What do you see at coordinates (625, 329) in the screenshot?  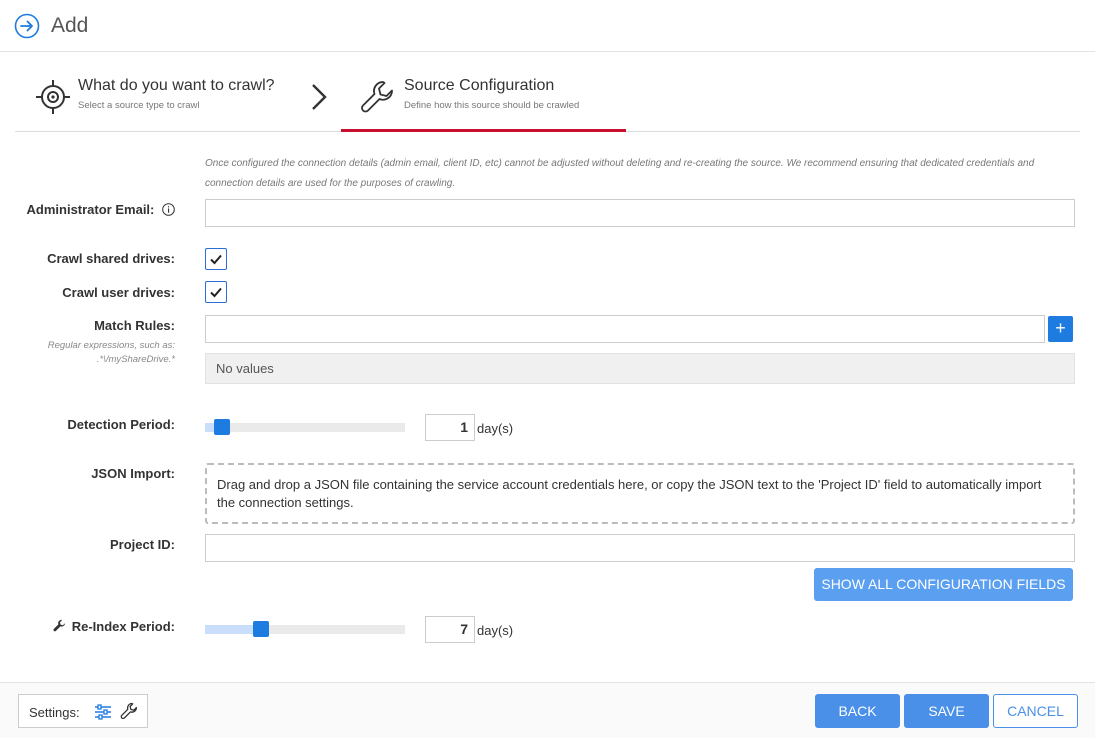 I see `match-rules-input` at bounding box center [625, 329].